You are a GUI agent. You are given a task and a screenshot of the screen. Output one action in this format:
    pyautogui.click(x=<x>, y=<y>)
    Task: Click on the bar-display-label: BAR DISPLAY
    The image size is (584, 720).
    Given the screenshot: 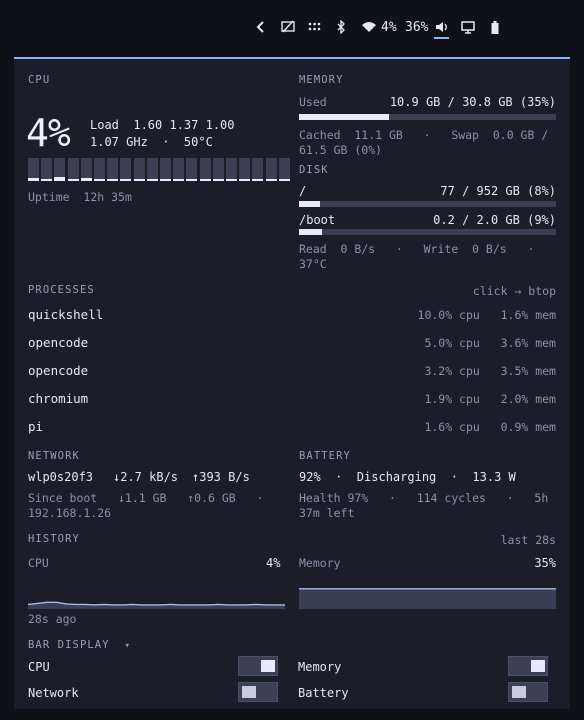 What is the action you would take?
    pyautogui.click(x=69, y=645)
    